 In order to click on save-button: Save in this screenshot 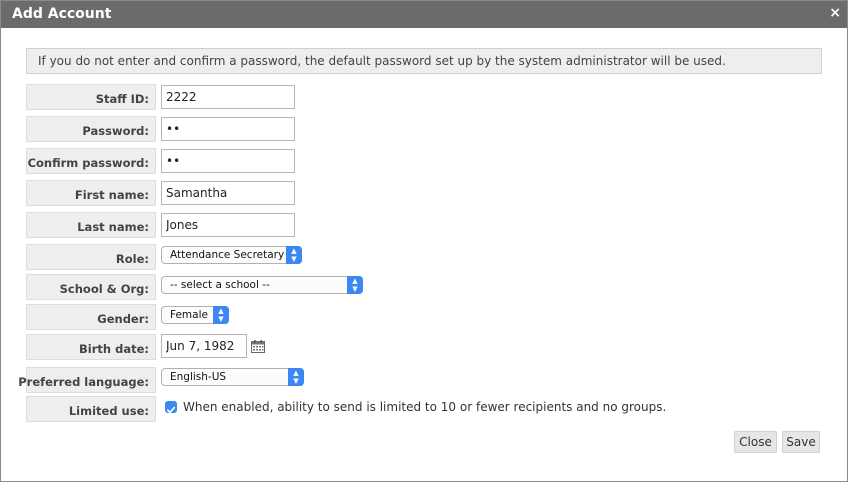, I will do `click(801, 442)`.